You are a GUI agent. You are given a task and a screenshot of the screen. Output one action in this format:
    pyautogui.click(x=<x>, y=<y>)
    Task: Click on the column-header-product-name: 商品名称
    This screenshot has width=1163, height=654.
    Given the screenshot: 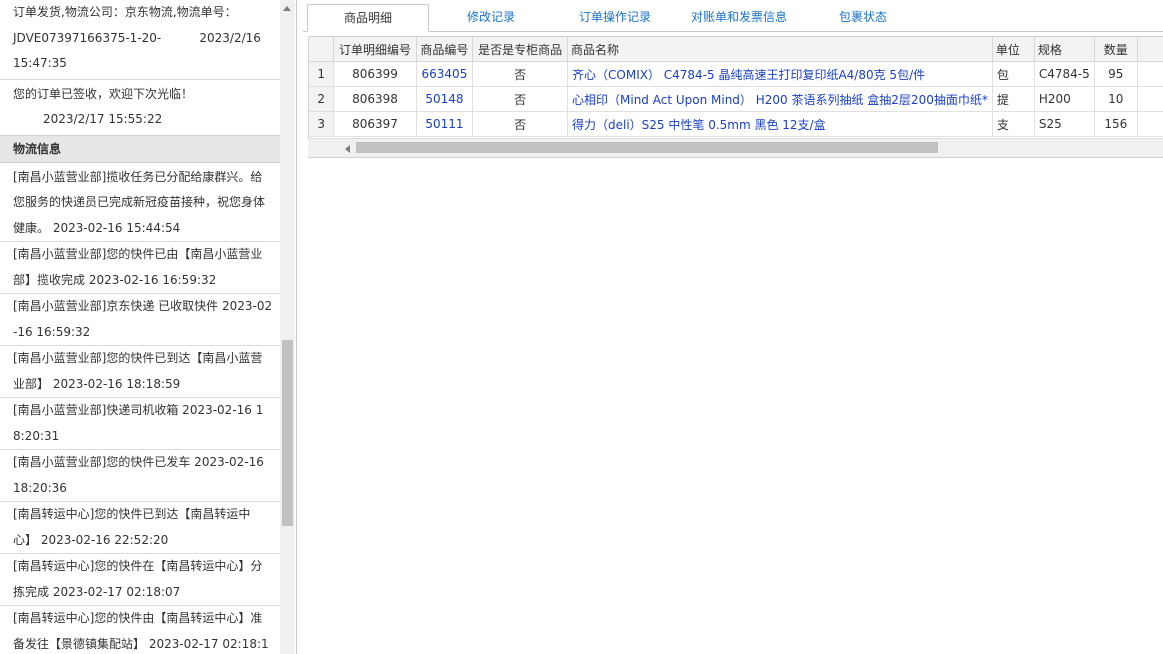 What is the action you would take?
    pyautogui.click(x=780, y=49)
    